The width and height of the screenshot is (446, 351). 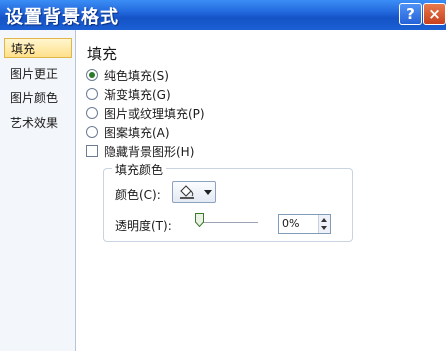 I want to click on solid-fill-radio: 纯色填充(S), so click(x=127, y=76).